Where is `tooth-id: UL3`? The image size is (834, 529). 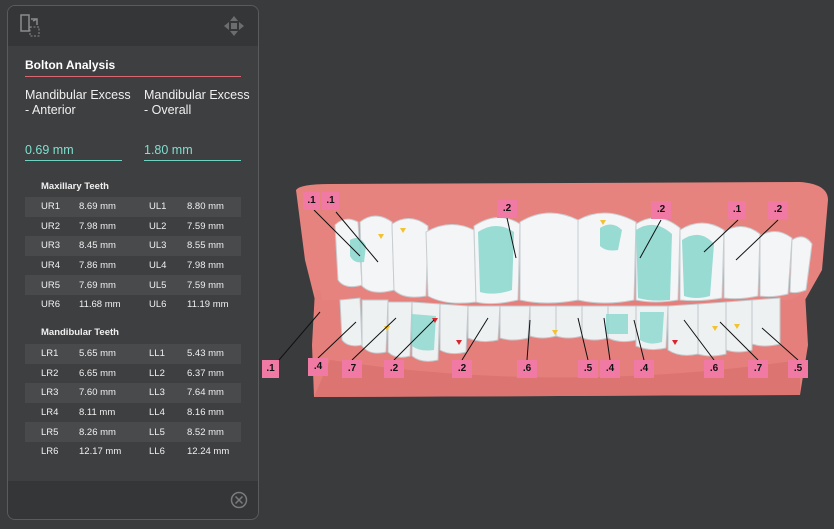
tooth-id: UL3 is located at coordinates (158, 246).